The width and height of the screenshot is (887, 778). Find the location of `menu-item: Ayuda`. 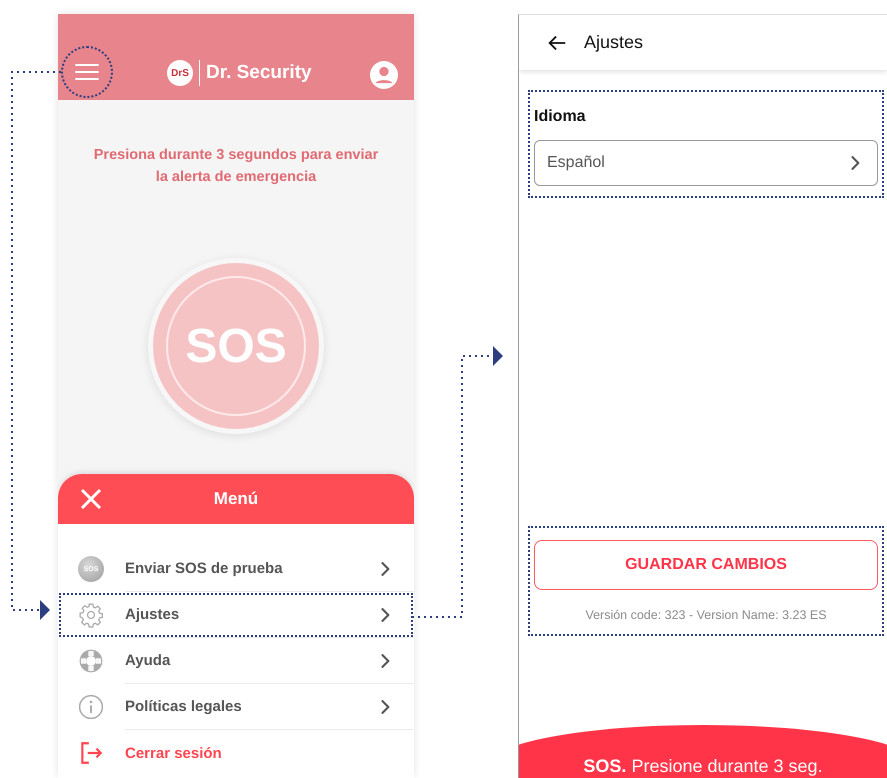

menu-item: Ayuda is located at coordinates (236, 661).